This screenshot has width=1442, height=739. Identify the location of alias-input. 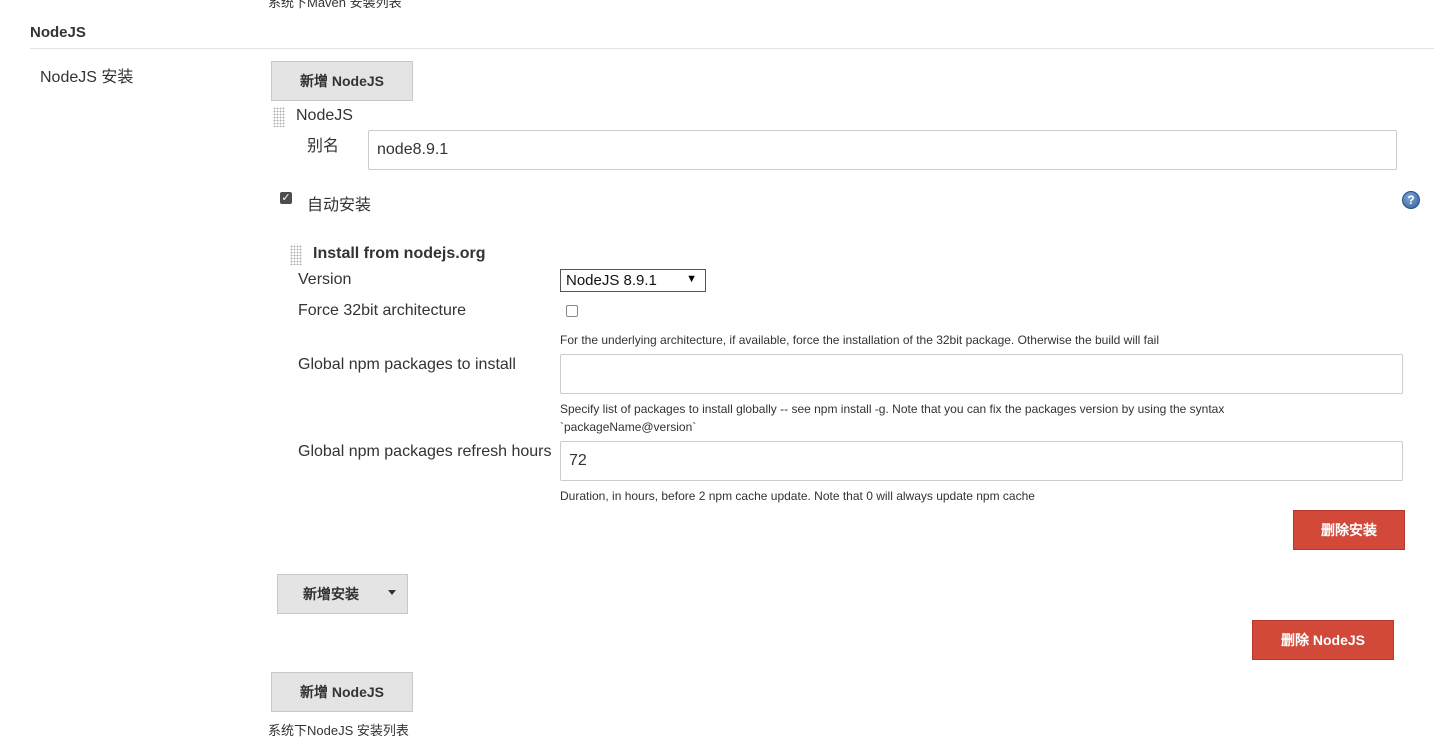
(882, 150).